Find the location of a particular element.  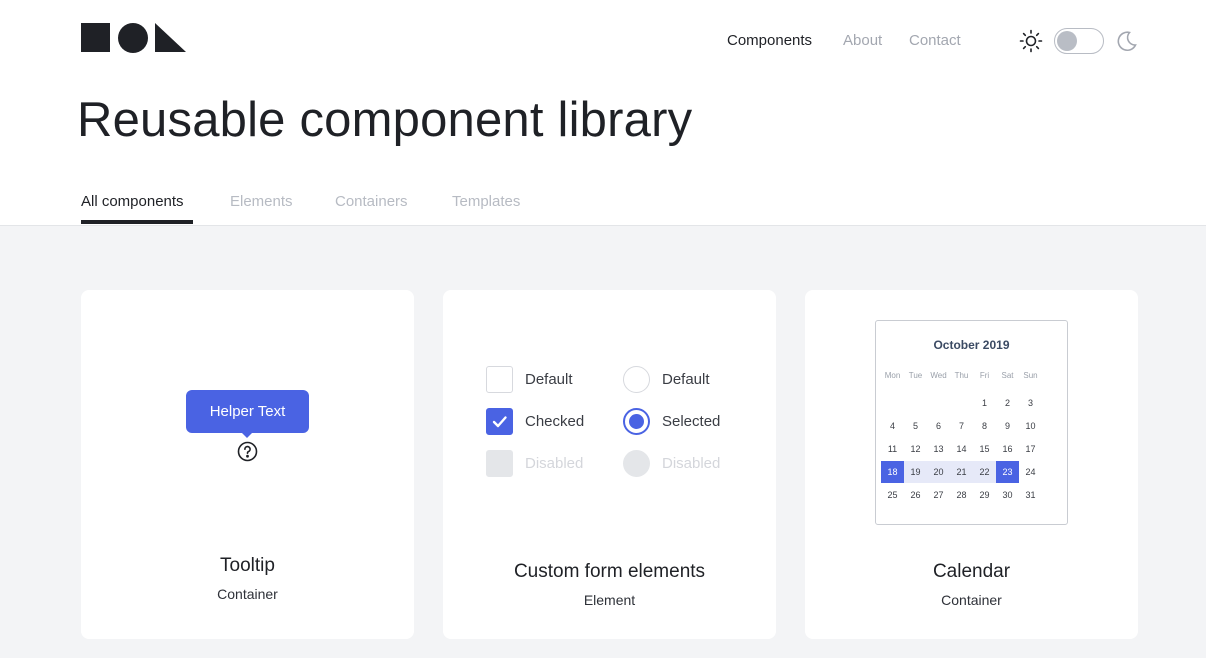

checkbox-default is located at coordinates (499, 379).